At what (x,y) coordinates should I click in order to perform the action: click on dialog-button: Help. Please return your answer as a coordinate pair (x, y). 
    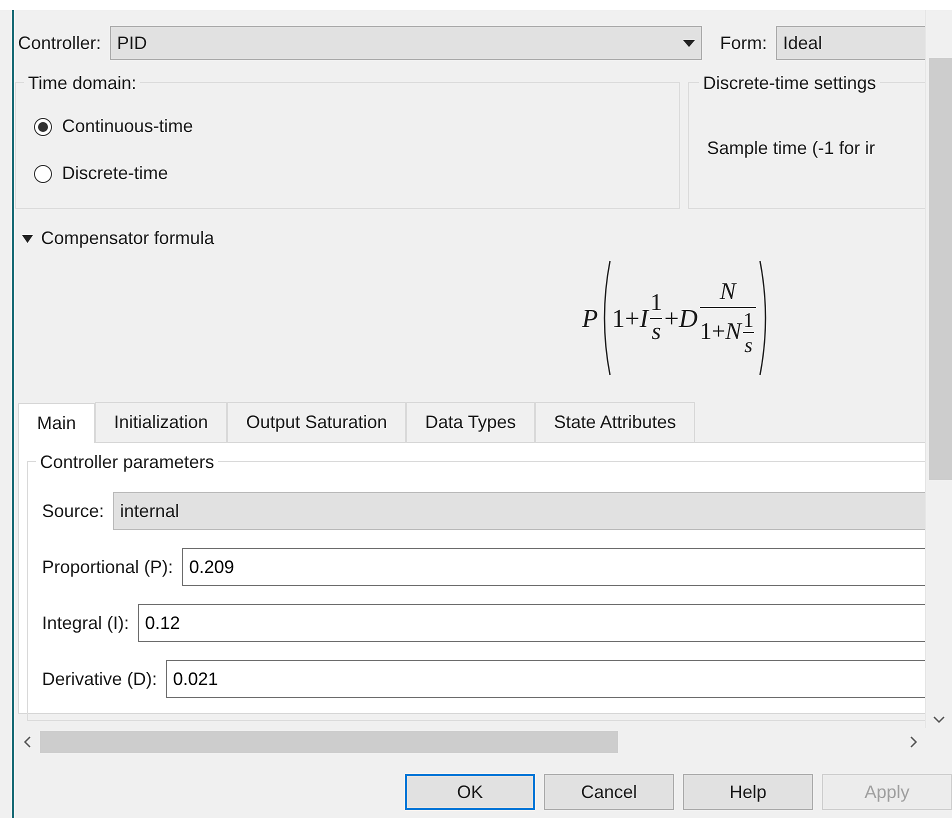
    Looking at the image, I should click on (748, 792).